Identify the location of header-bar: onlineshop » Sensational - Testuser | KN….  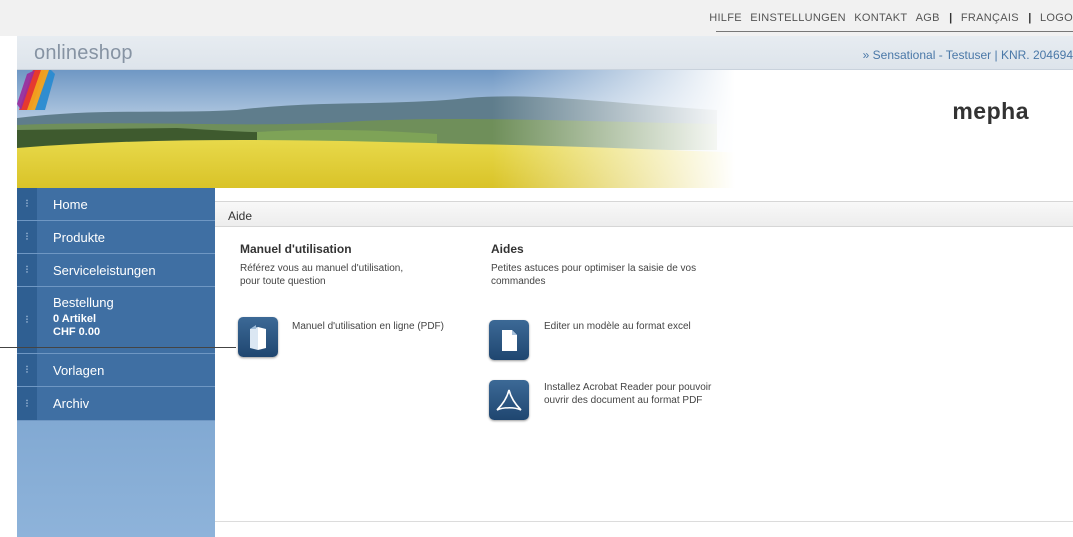
(545, 53).